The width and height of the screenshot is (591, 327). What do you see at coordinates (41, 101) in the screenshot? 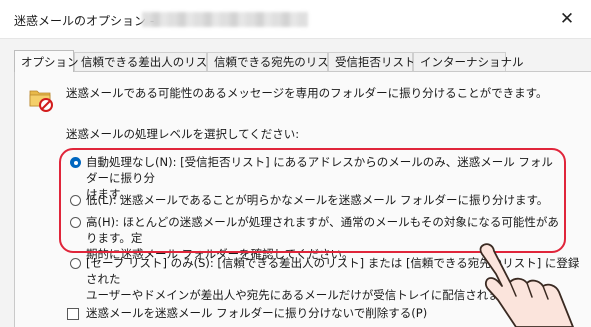
I see `junk-mail-folder-icon` at bounding box center [41, 101].